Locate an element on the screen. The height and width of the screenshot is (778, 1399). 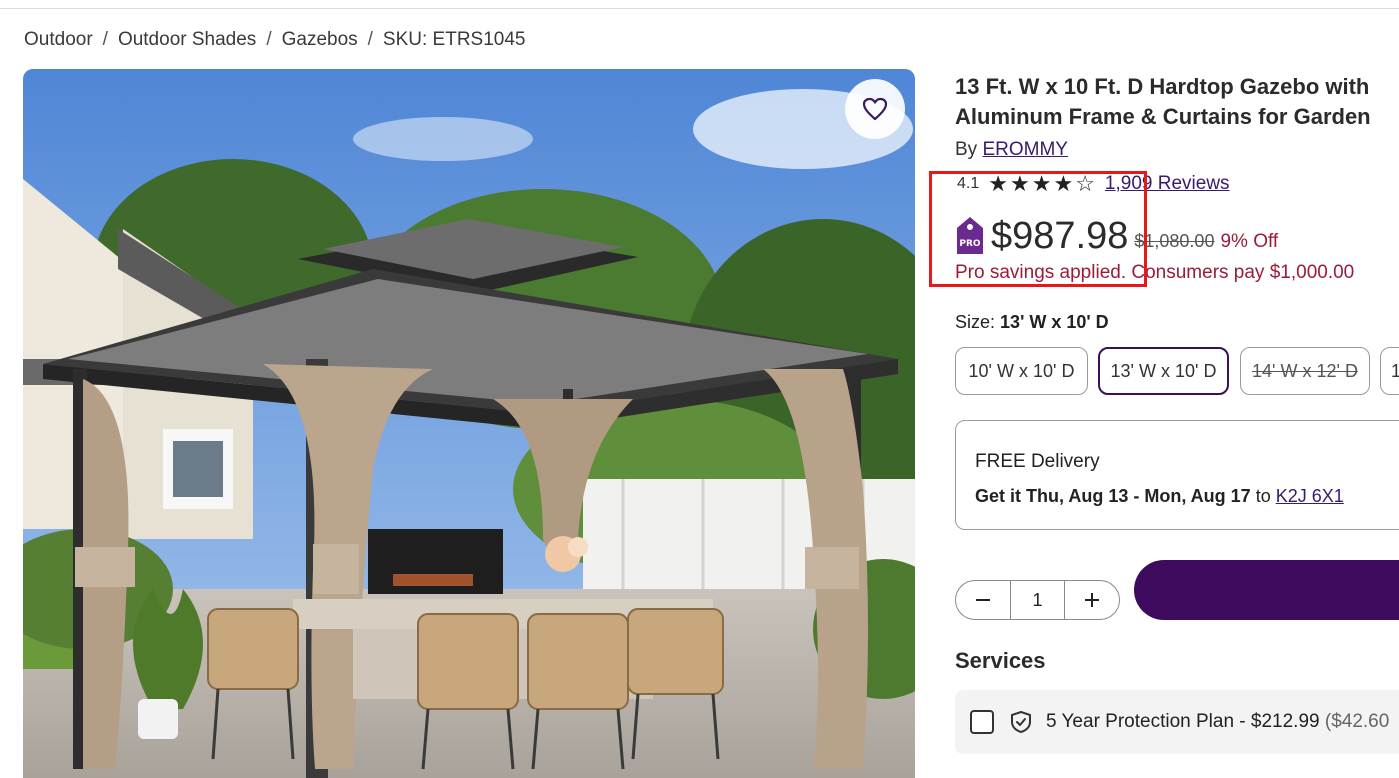
size-option-label: 13' W x 10' D is located at coordinates (1163, 370).